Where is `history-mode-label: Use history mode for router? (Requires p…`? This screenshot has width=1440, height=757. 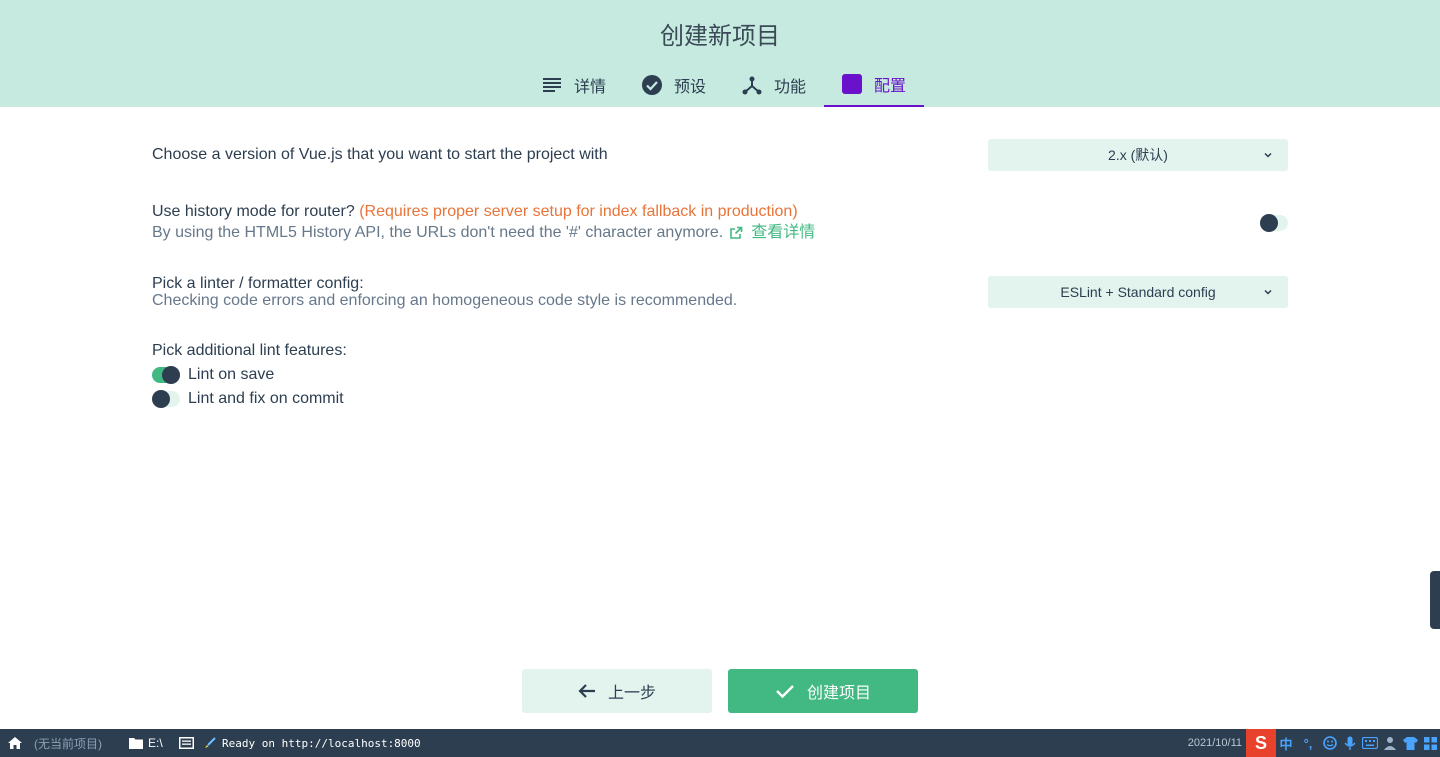
history-mode-label: Use history mode for router? (Requires p… is located at coordinates (475, 212).